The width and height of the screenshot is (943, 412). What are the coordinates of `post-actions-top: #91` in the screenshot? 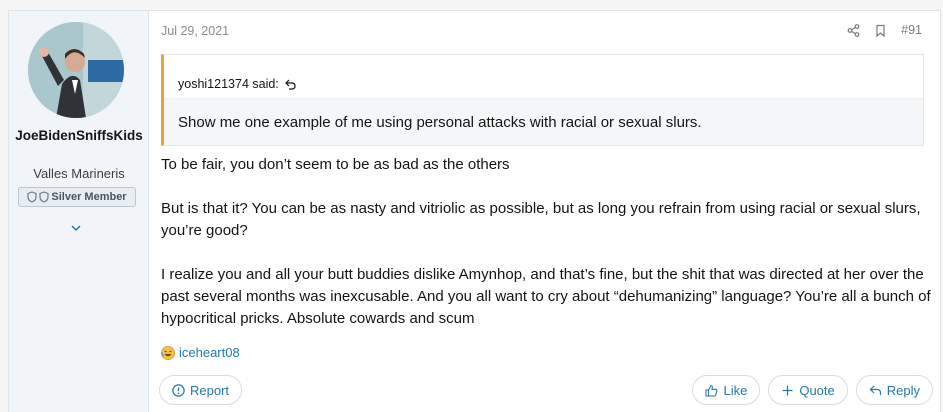 It's located at (884, 30).